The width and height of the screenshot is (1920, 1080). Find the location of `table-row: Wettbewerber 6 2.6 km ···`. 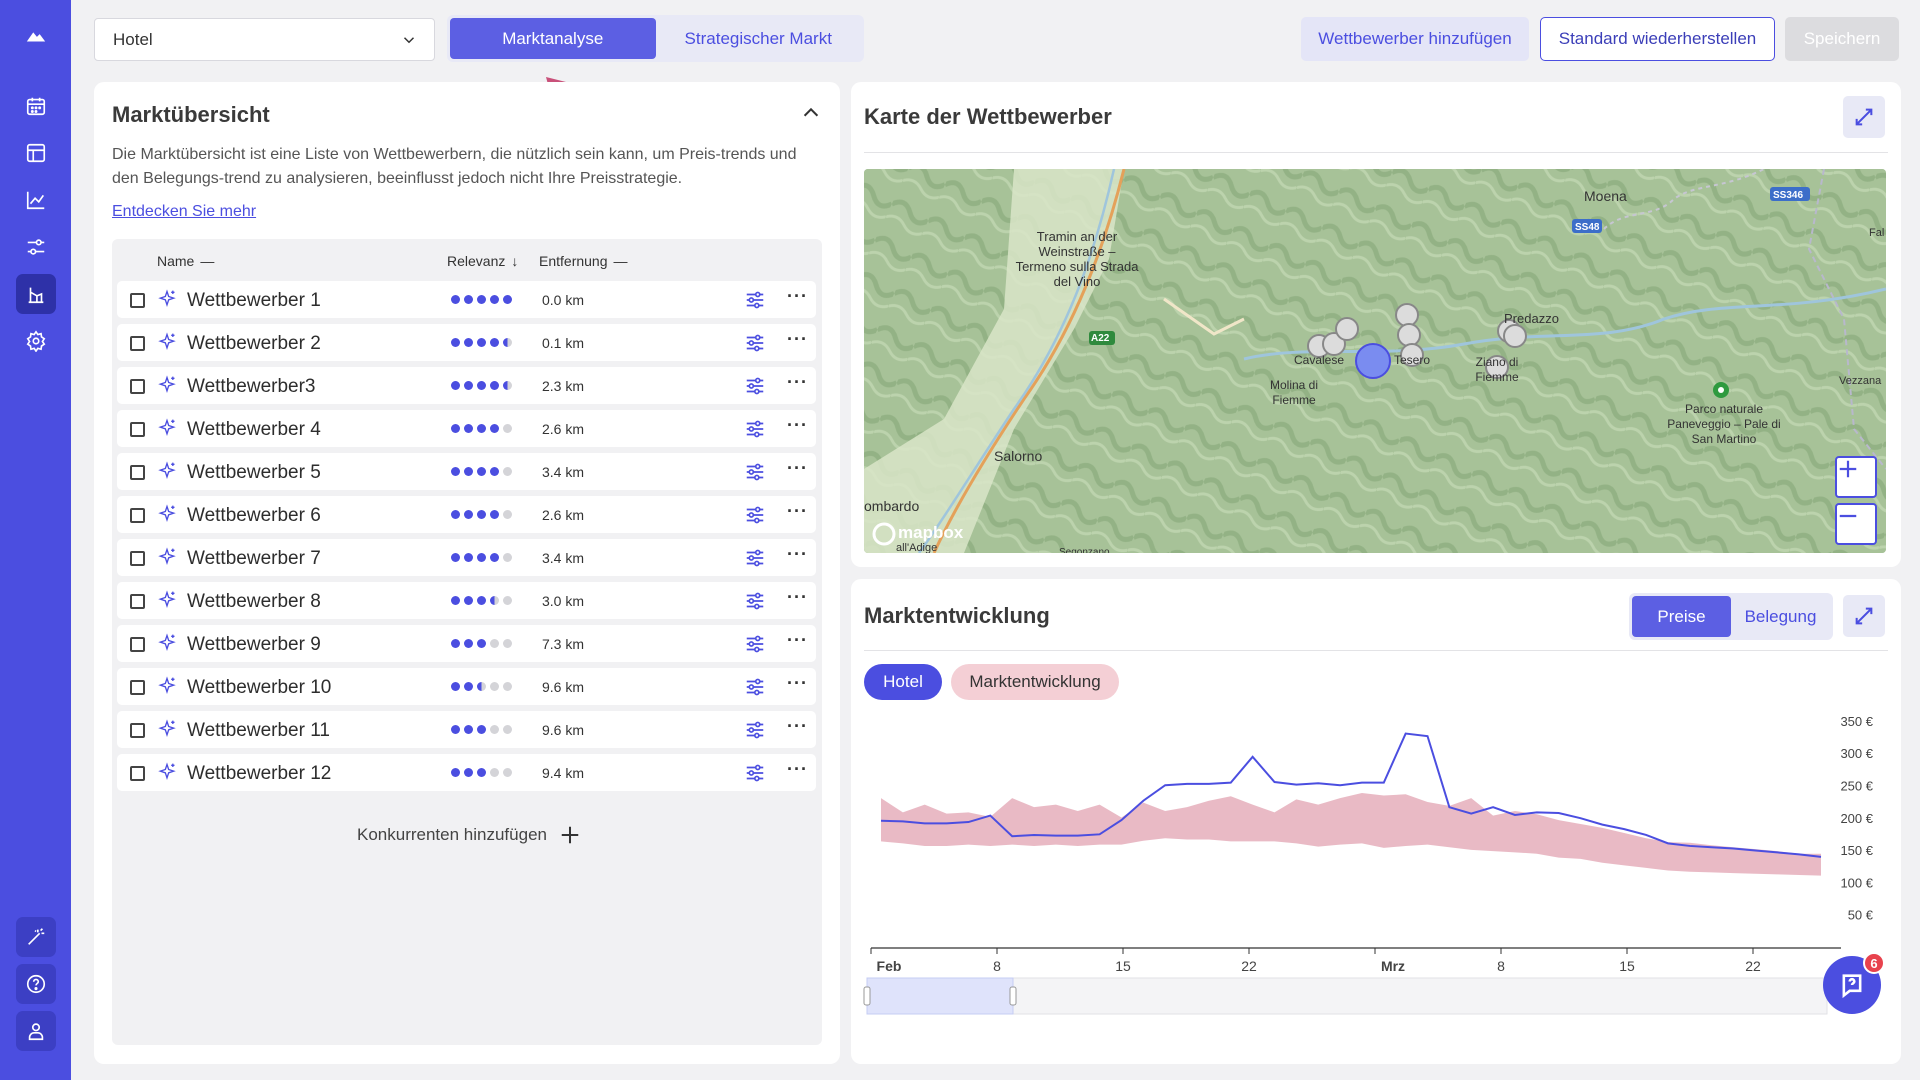

table-row: Wettbewerber 6 2.6 km ··· is located at coordinates (466, 514).